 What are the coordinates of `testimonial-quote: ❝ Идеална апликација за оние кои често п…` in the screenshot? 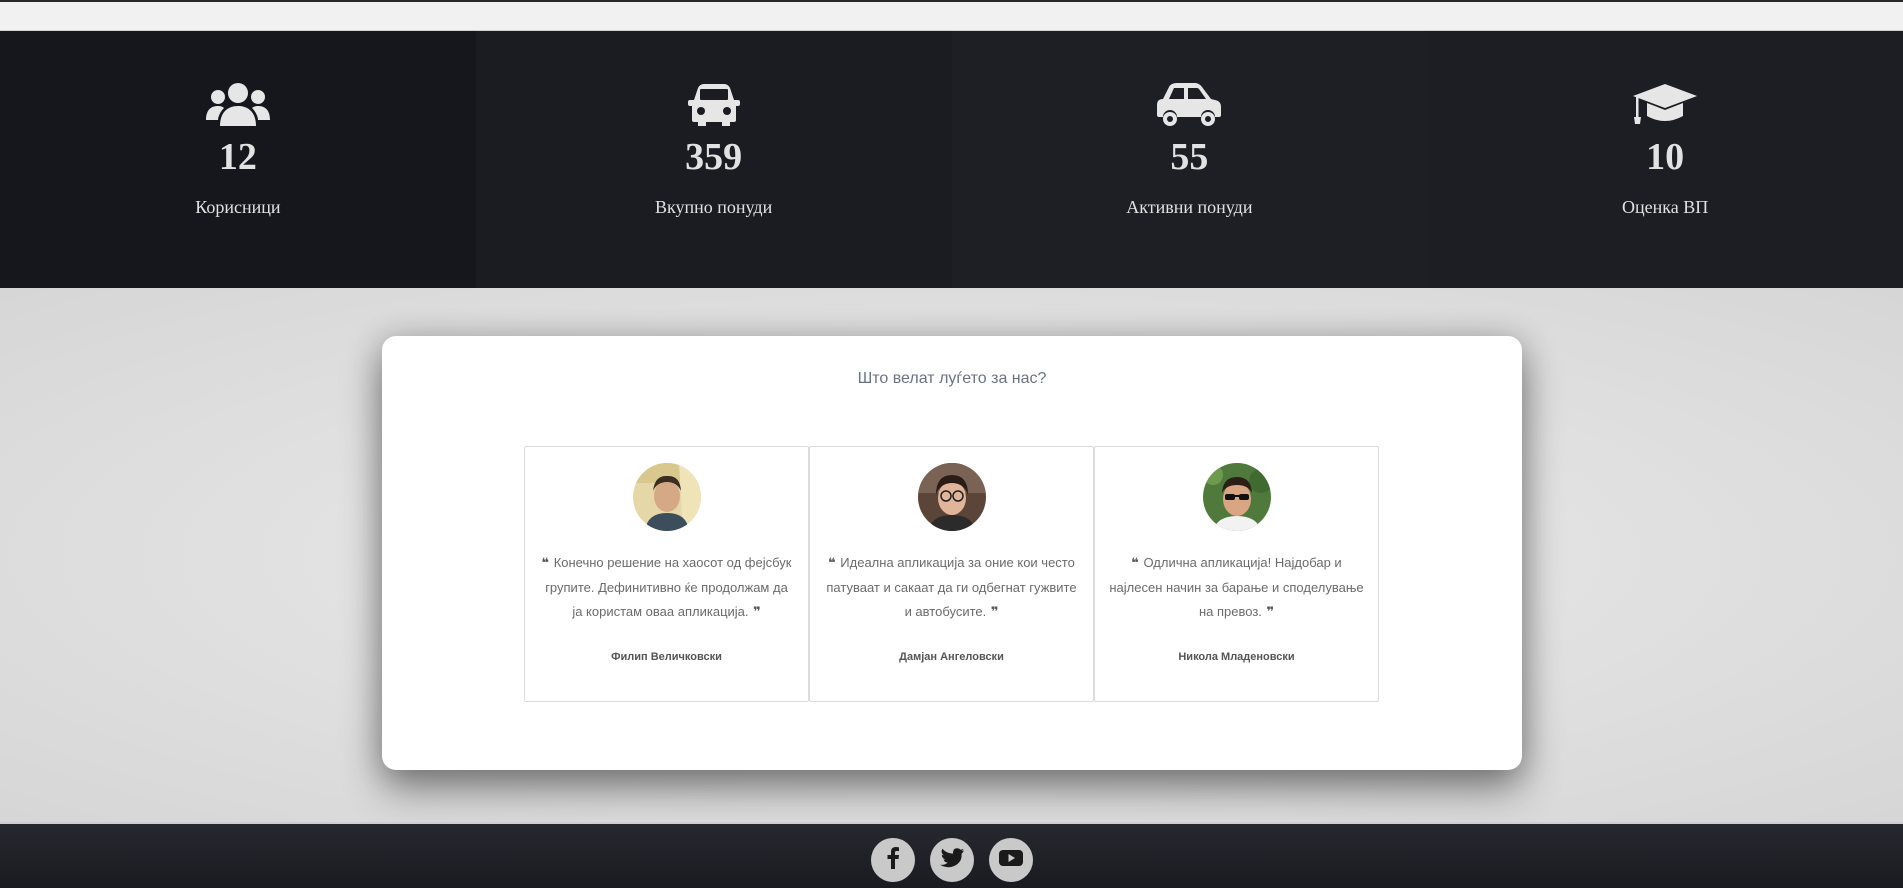 It's located at (951, 588).